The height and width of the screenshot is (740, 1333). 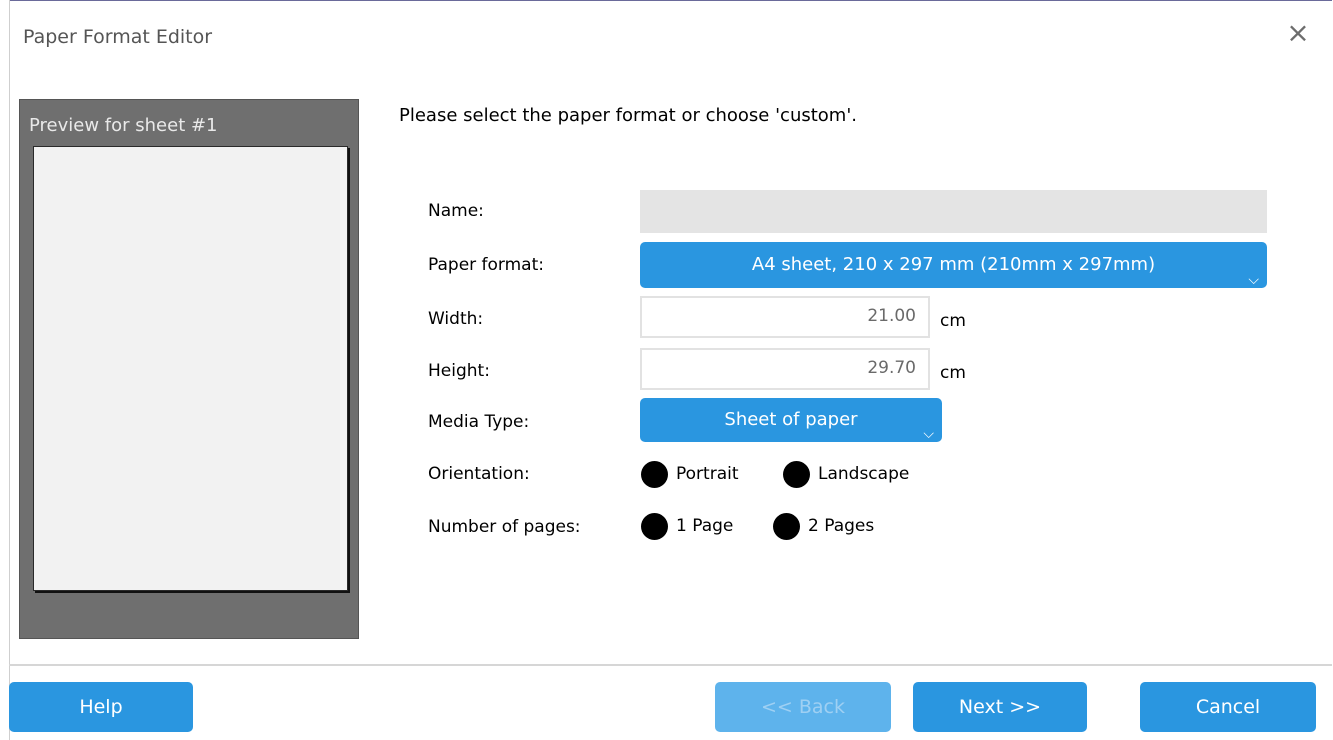 I want to click on width-input: 21.00, so click(x=785, y=317).